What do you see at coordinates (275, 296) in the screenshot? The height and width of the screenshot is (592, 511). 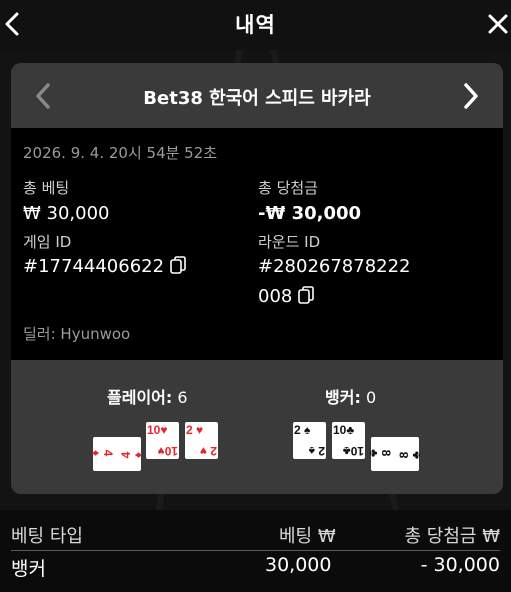 I see `round-id-line2: 008` at bounding box center [275, 296].